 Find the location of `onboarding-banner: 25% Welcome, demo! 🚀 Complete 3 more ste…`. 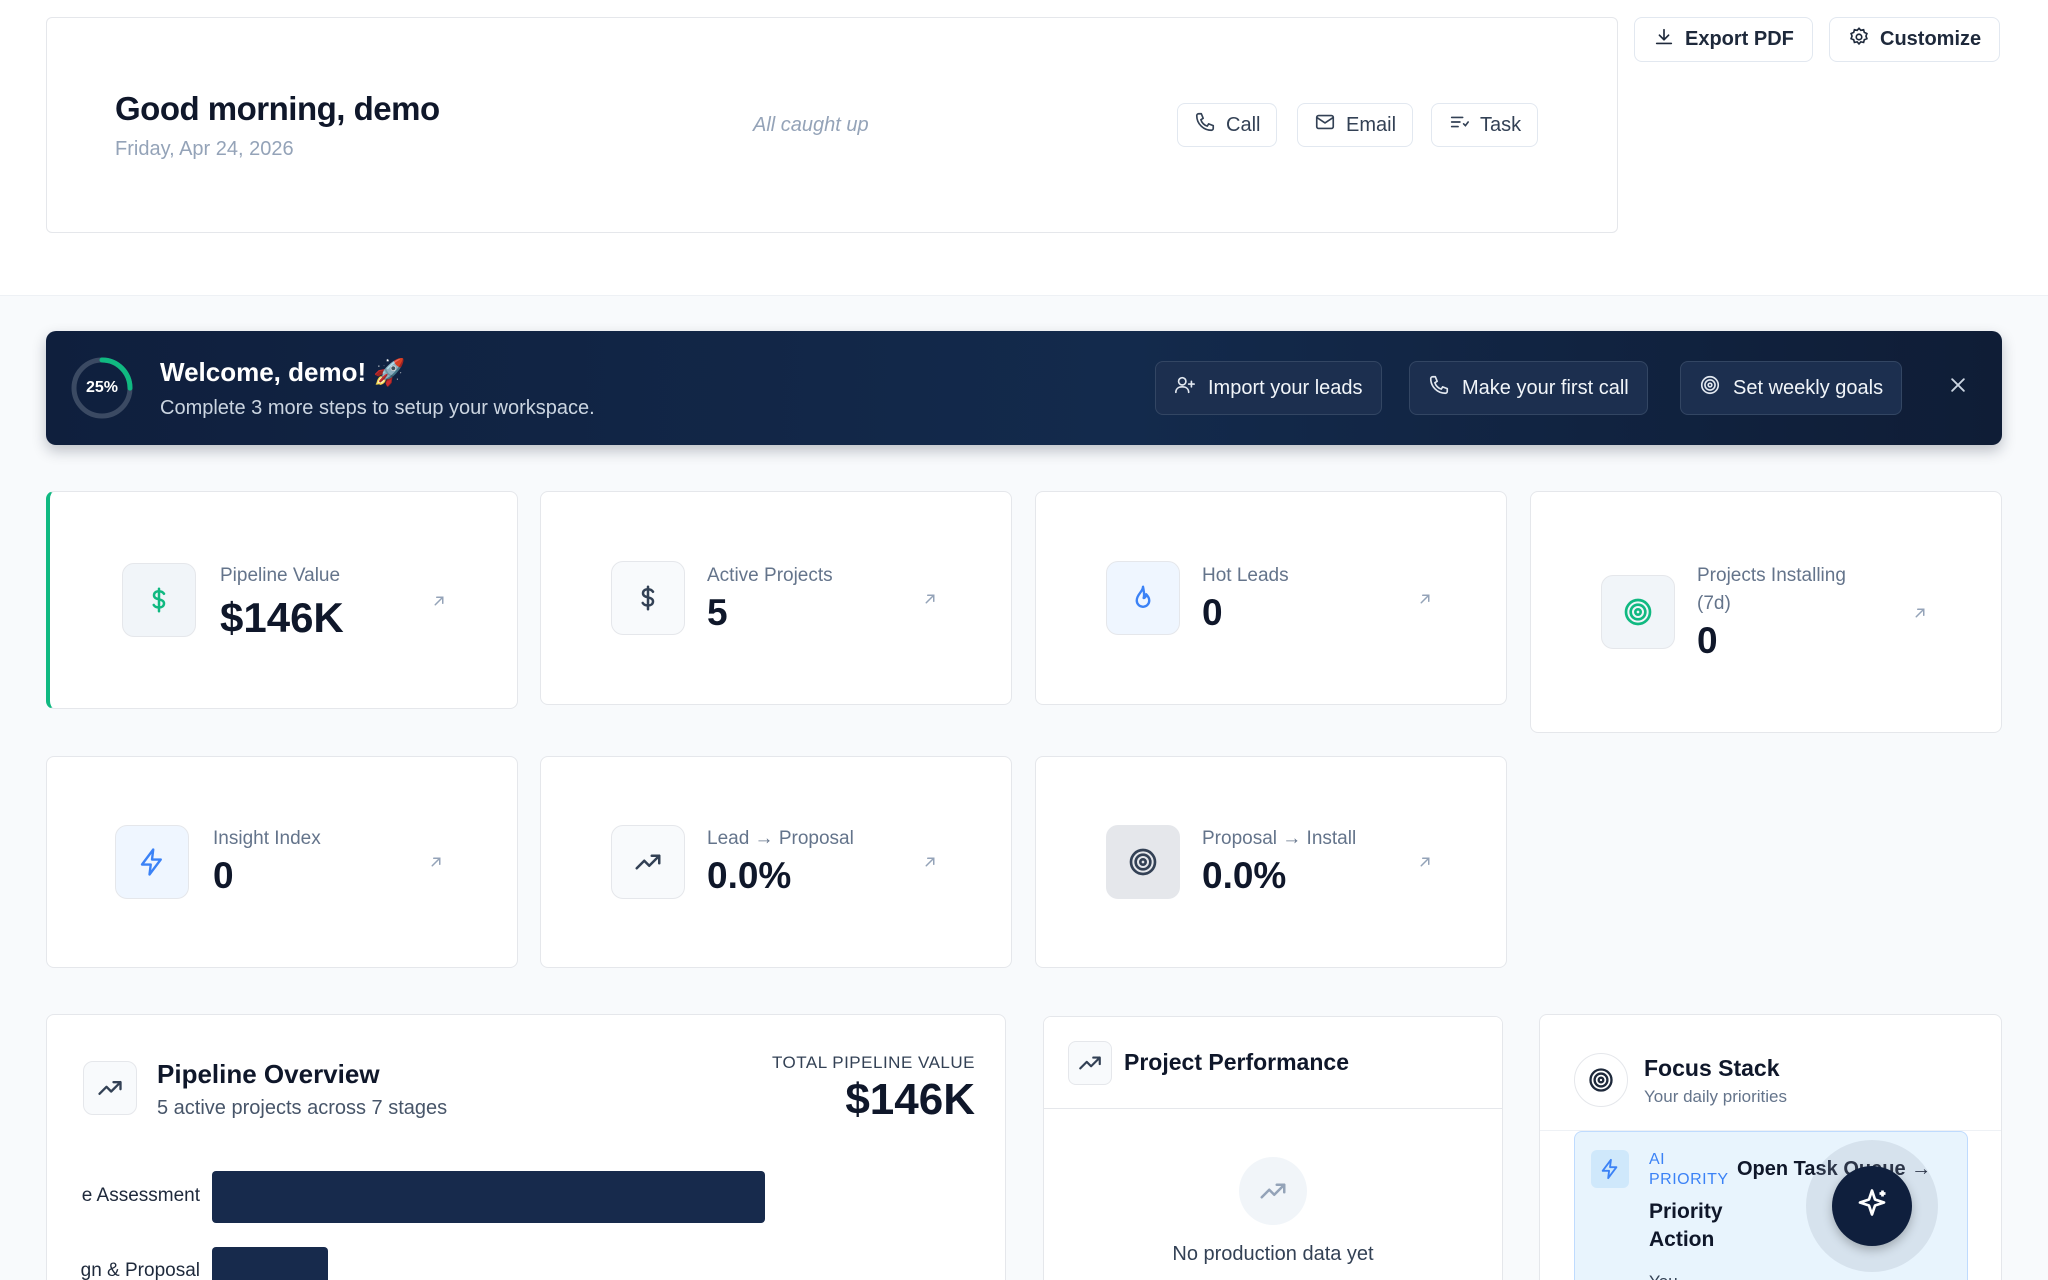

onboarding-banner: 25% Welcome, demo! 🚀 Complete 3 more ste… is located at coordinates (1024, 388).